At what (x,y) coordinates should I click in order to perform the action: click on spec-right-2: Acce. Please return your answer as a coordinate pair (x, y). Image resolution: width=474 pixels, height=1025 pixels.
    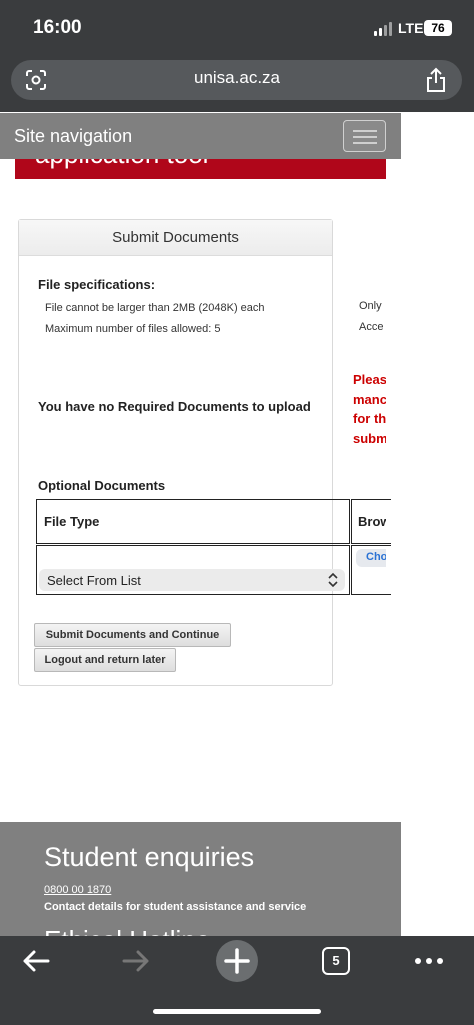
    Looking at the image, I should click on (371, 327).